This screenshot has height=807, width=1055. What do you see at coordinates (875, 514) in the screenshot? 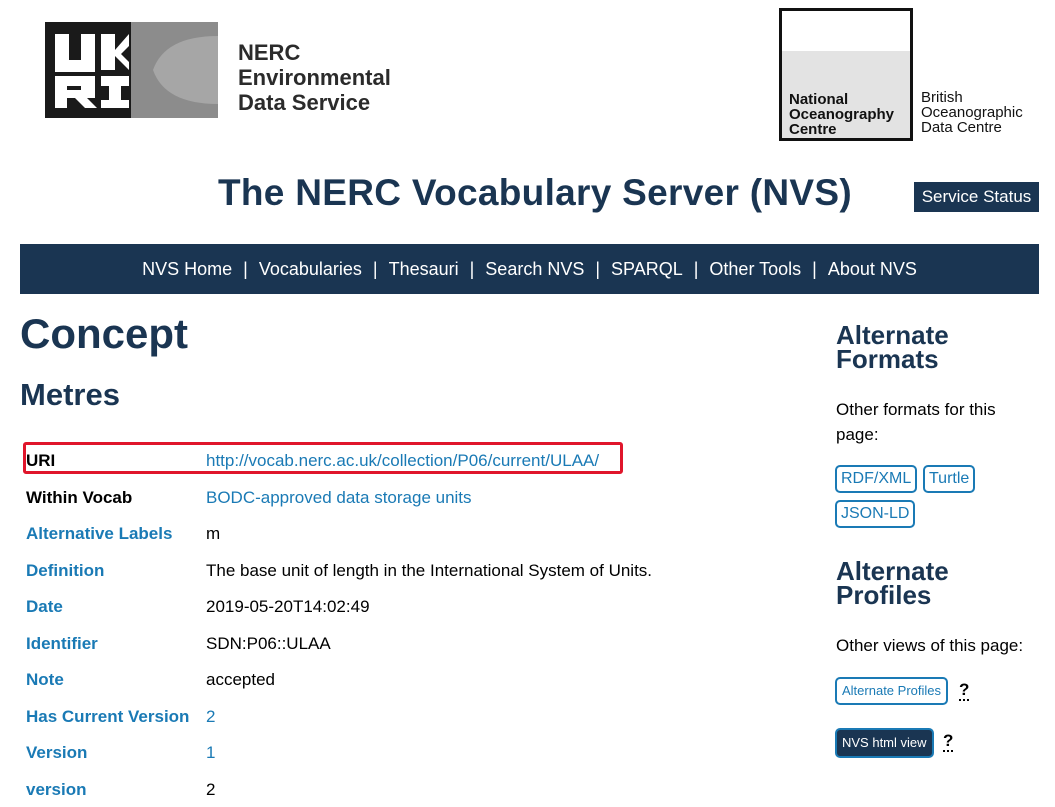
I see `format-json-ld-button: JSON-LD` at bounding box center [875, 514].